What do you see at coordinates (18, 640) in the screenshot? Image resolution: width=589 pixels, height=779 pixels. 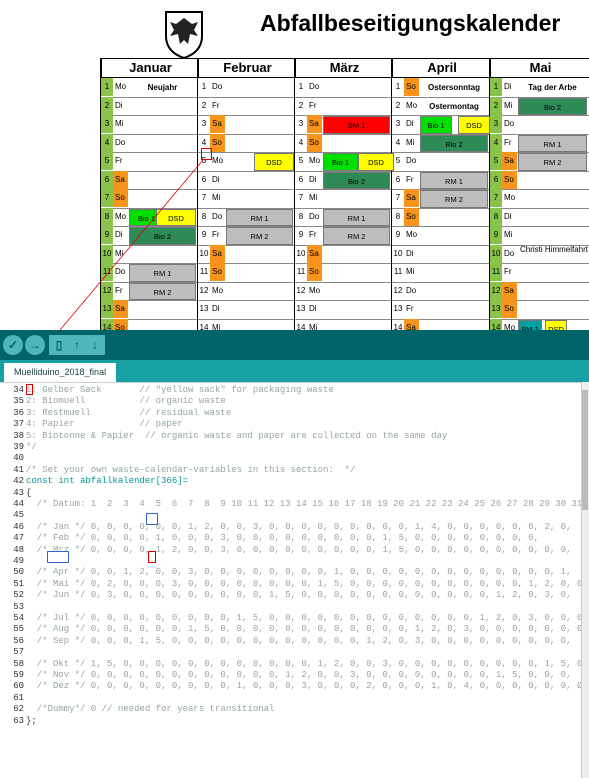 I see `line-number: 56` at bounding box center [18, 640].